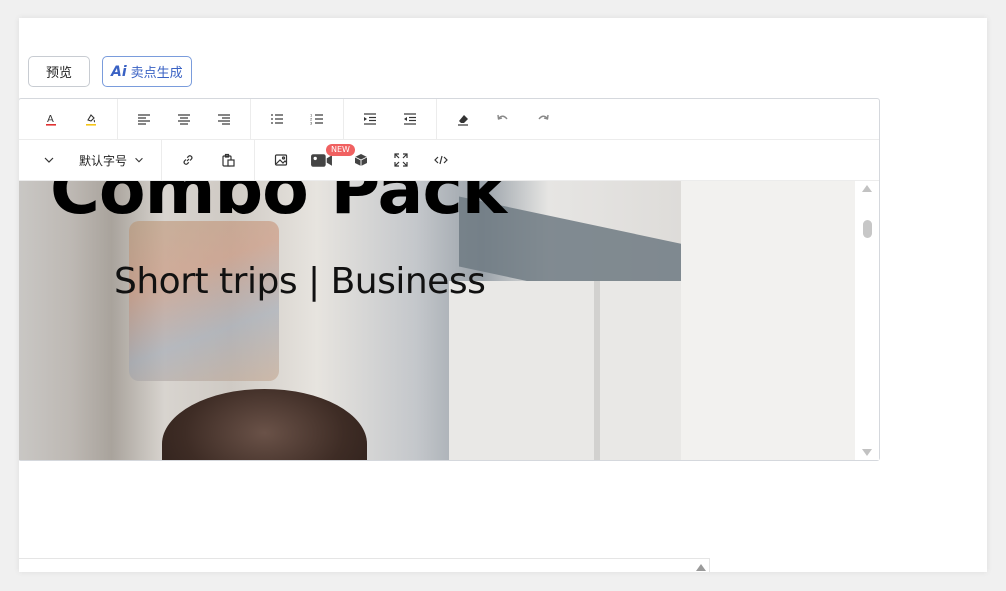 The width and height of the screenshot is (1006, 591). Describe the element at coordinates (701, 567) in the screenshot. I see `lower-scroll-up-icon` at that location.